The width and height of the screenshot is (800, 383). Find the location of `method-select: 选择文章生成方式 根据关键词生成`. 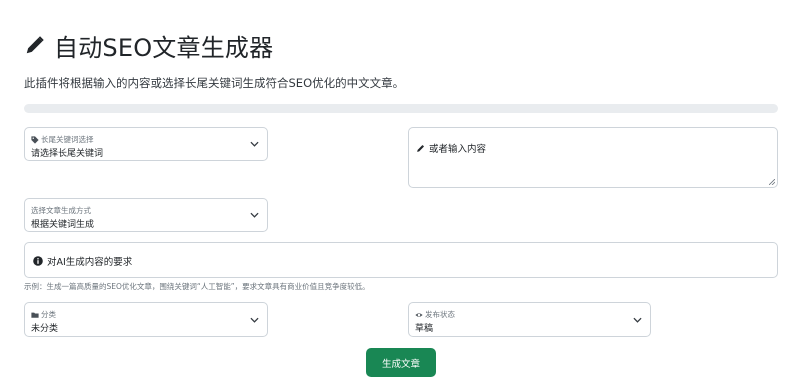

method-select: 选择文章生成方式 根据关键词生成 is located at coordinates (146, 215).